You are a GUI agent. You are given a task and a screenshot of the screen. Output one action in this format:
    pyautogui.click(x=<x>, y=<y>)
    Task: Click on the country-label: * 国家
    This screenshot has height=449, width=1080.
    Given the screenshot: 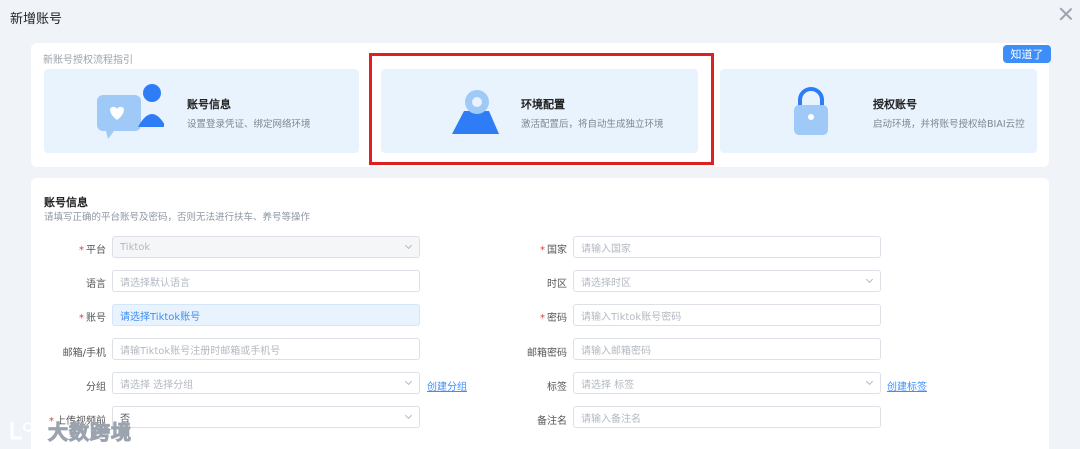 What is the action you would take?
    pyautogui.click(x=553, y=250)
    